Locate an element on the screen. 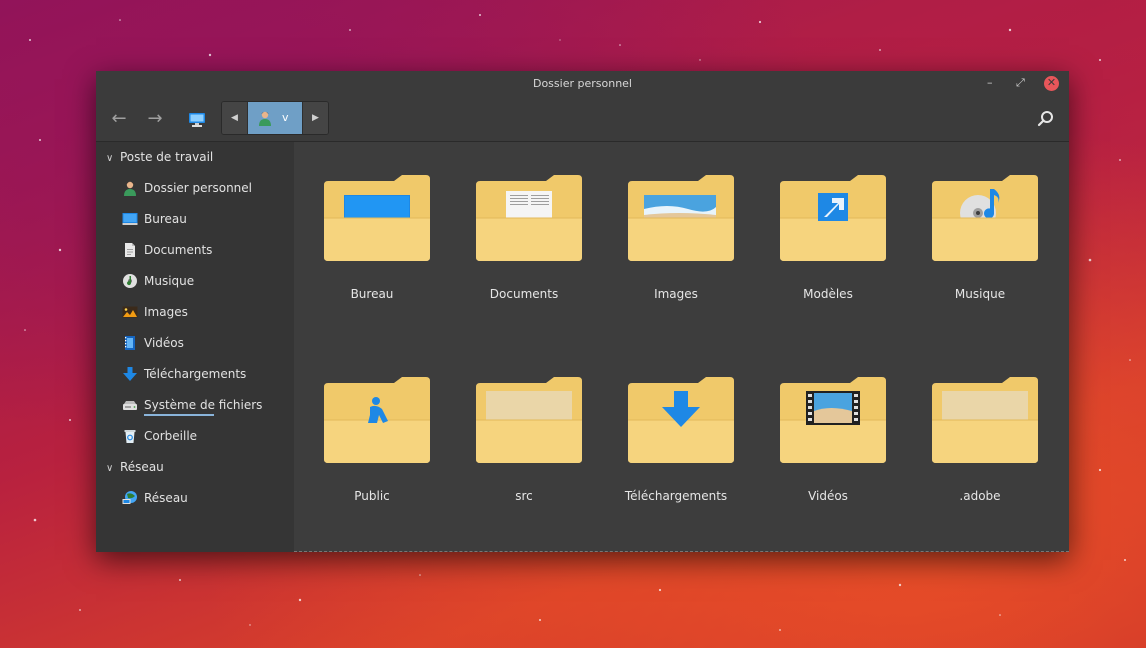 The image size is (1146, 648). toolbar: ← → ◀ v ▶ is located at coordinates (582, 119).